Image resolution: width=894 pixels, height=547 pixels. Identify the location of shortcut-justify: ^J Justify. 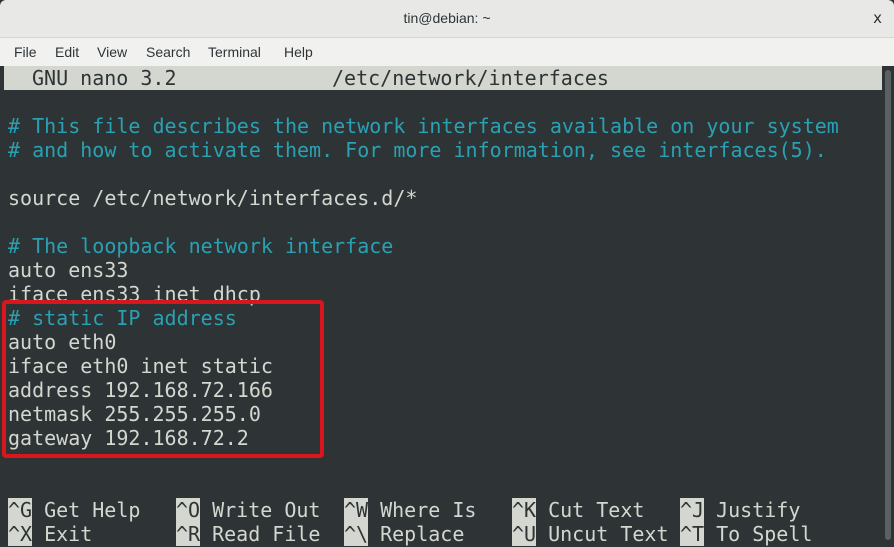
(740, 510).